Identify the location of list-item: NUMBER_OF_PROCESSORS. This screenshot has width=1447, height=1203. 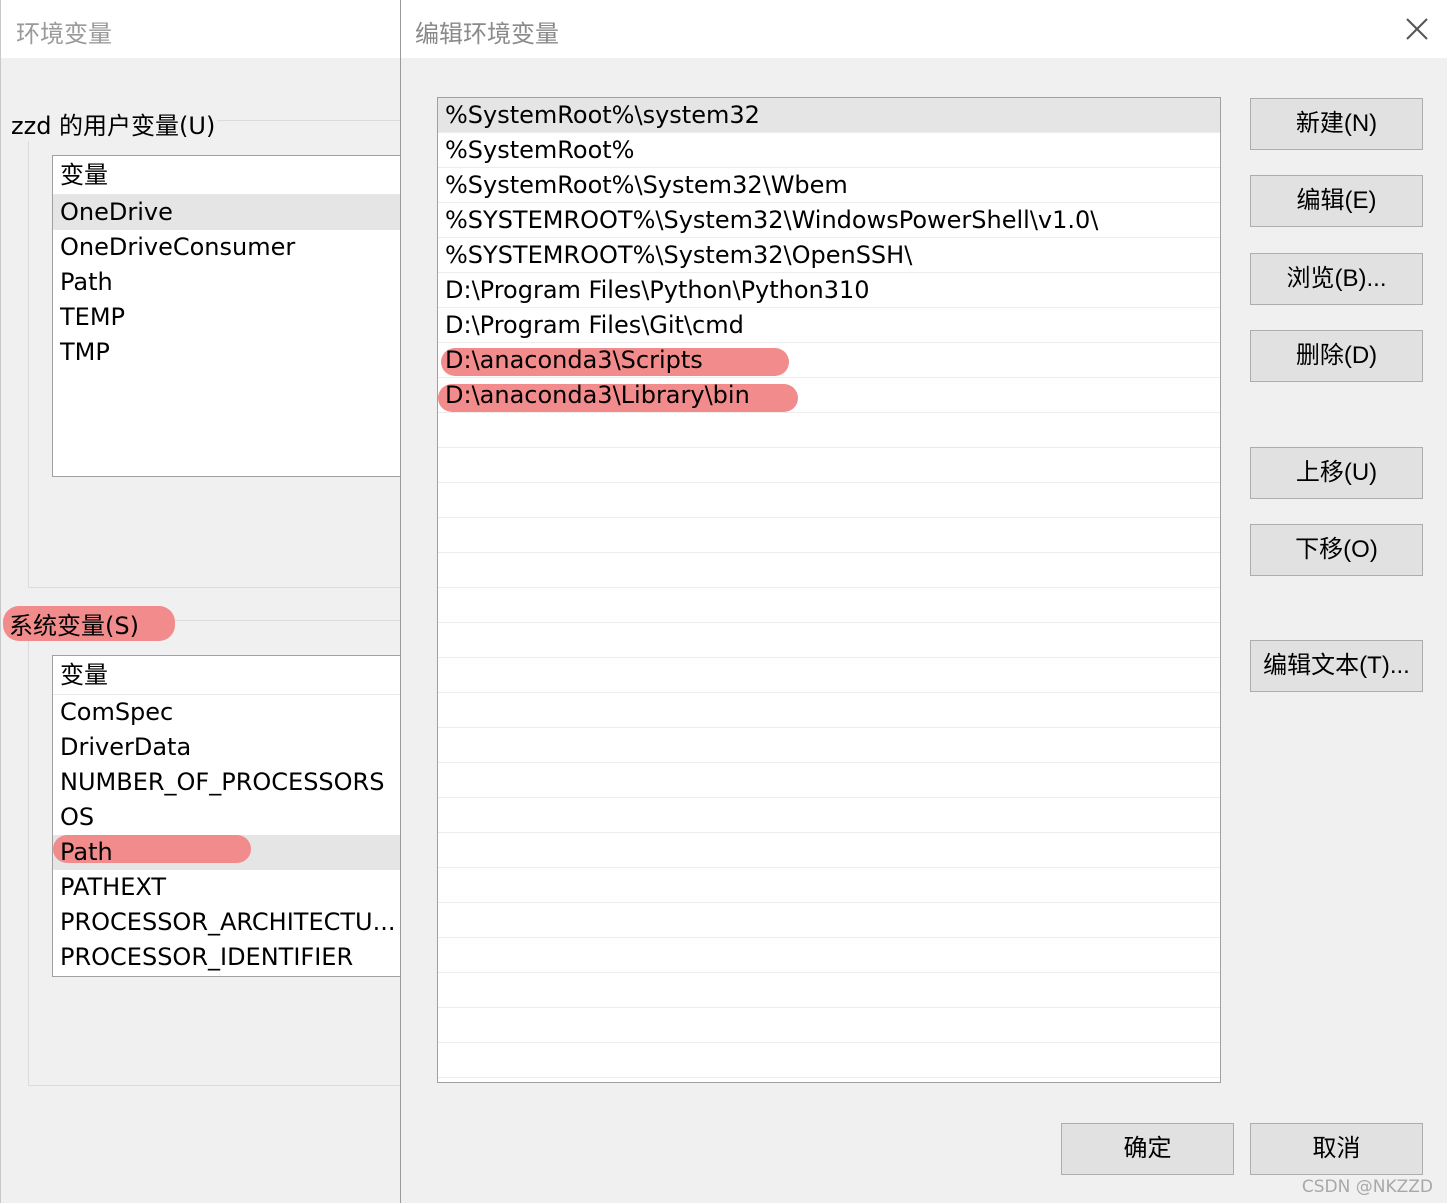
(232, 782).